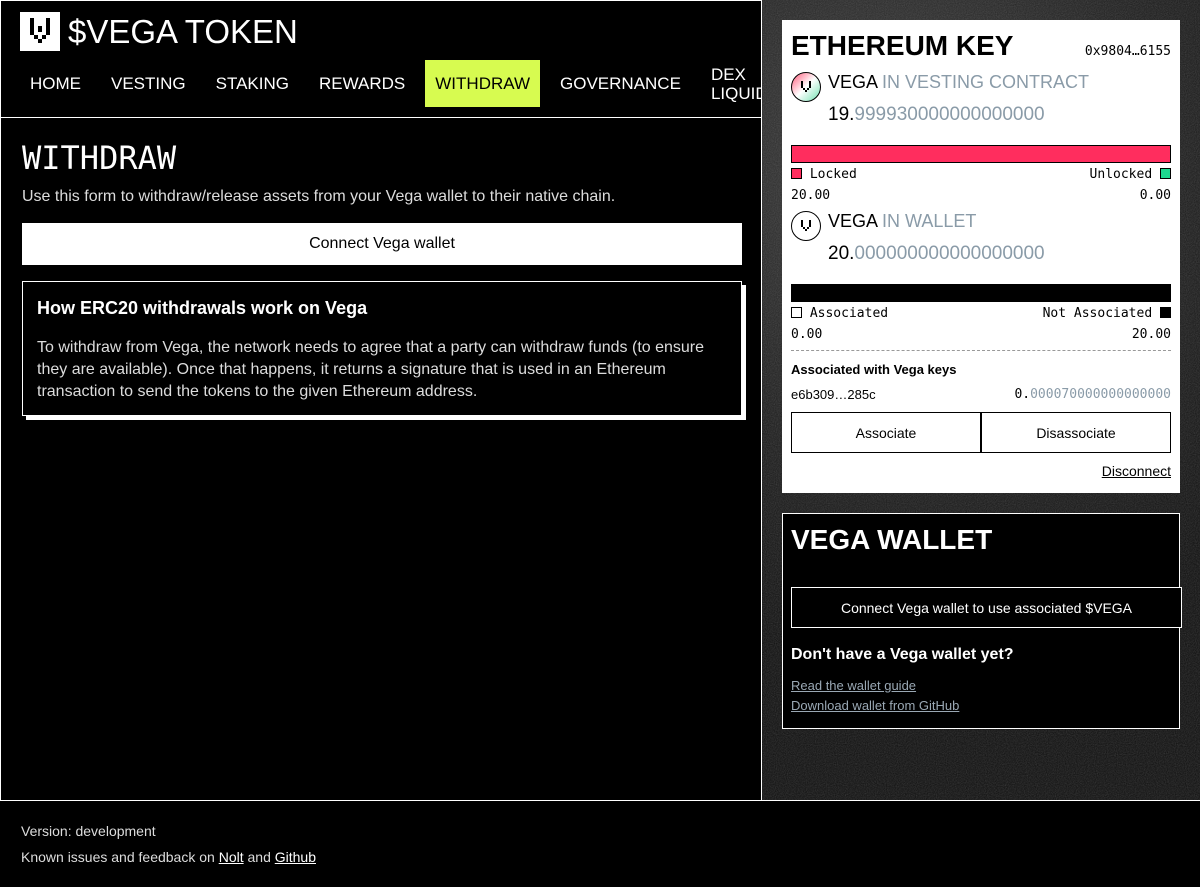  What do you see at coordinates (981, 394) in the screenshot?
I see `associated-key-row: e6b309…285c 0.000070000000000000` at bounding box center [981, 394].